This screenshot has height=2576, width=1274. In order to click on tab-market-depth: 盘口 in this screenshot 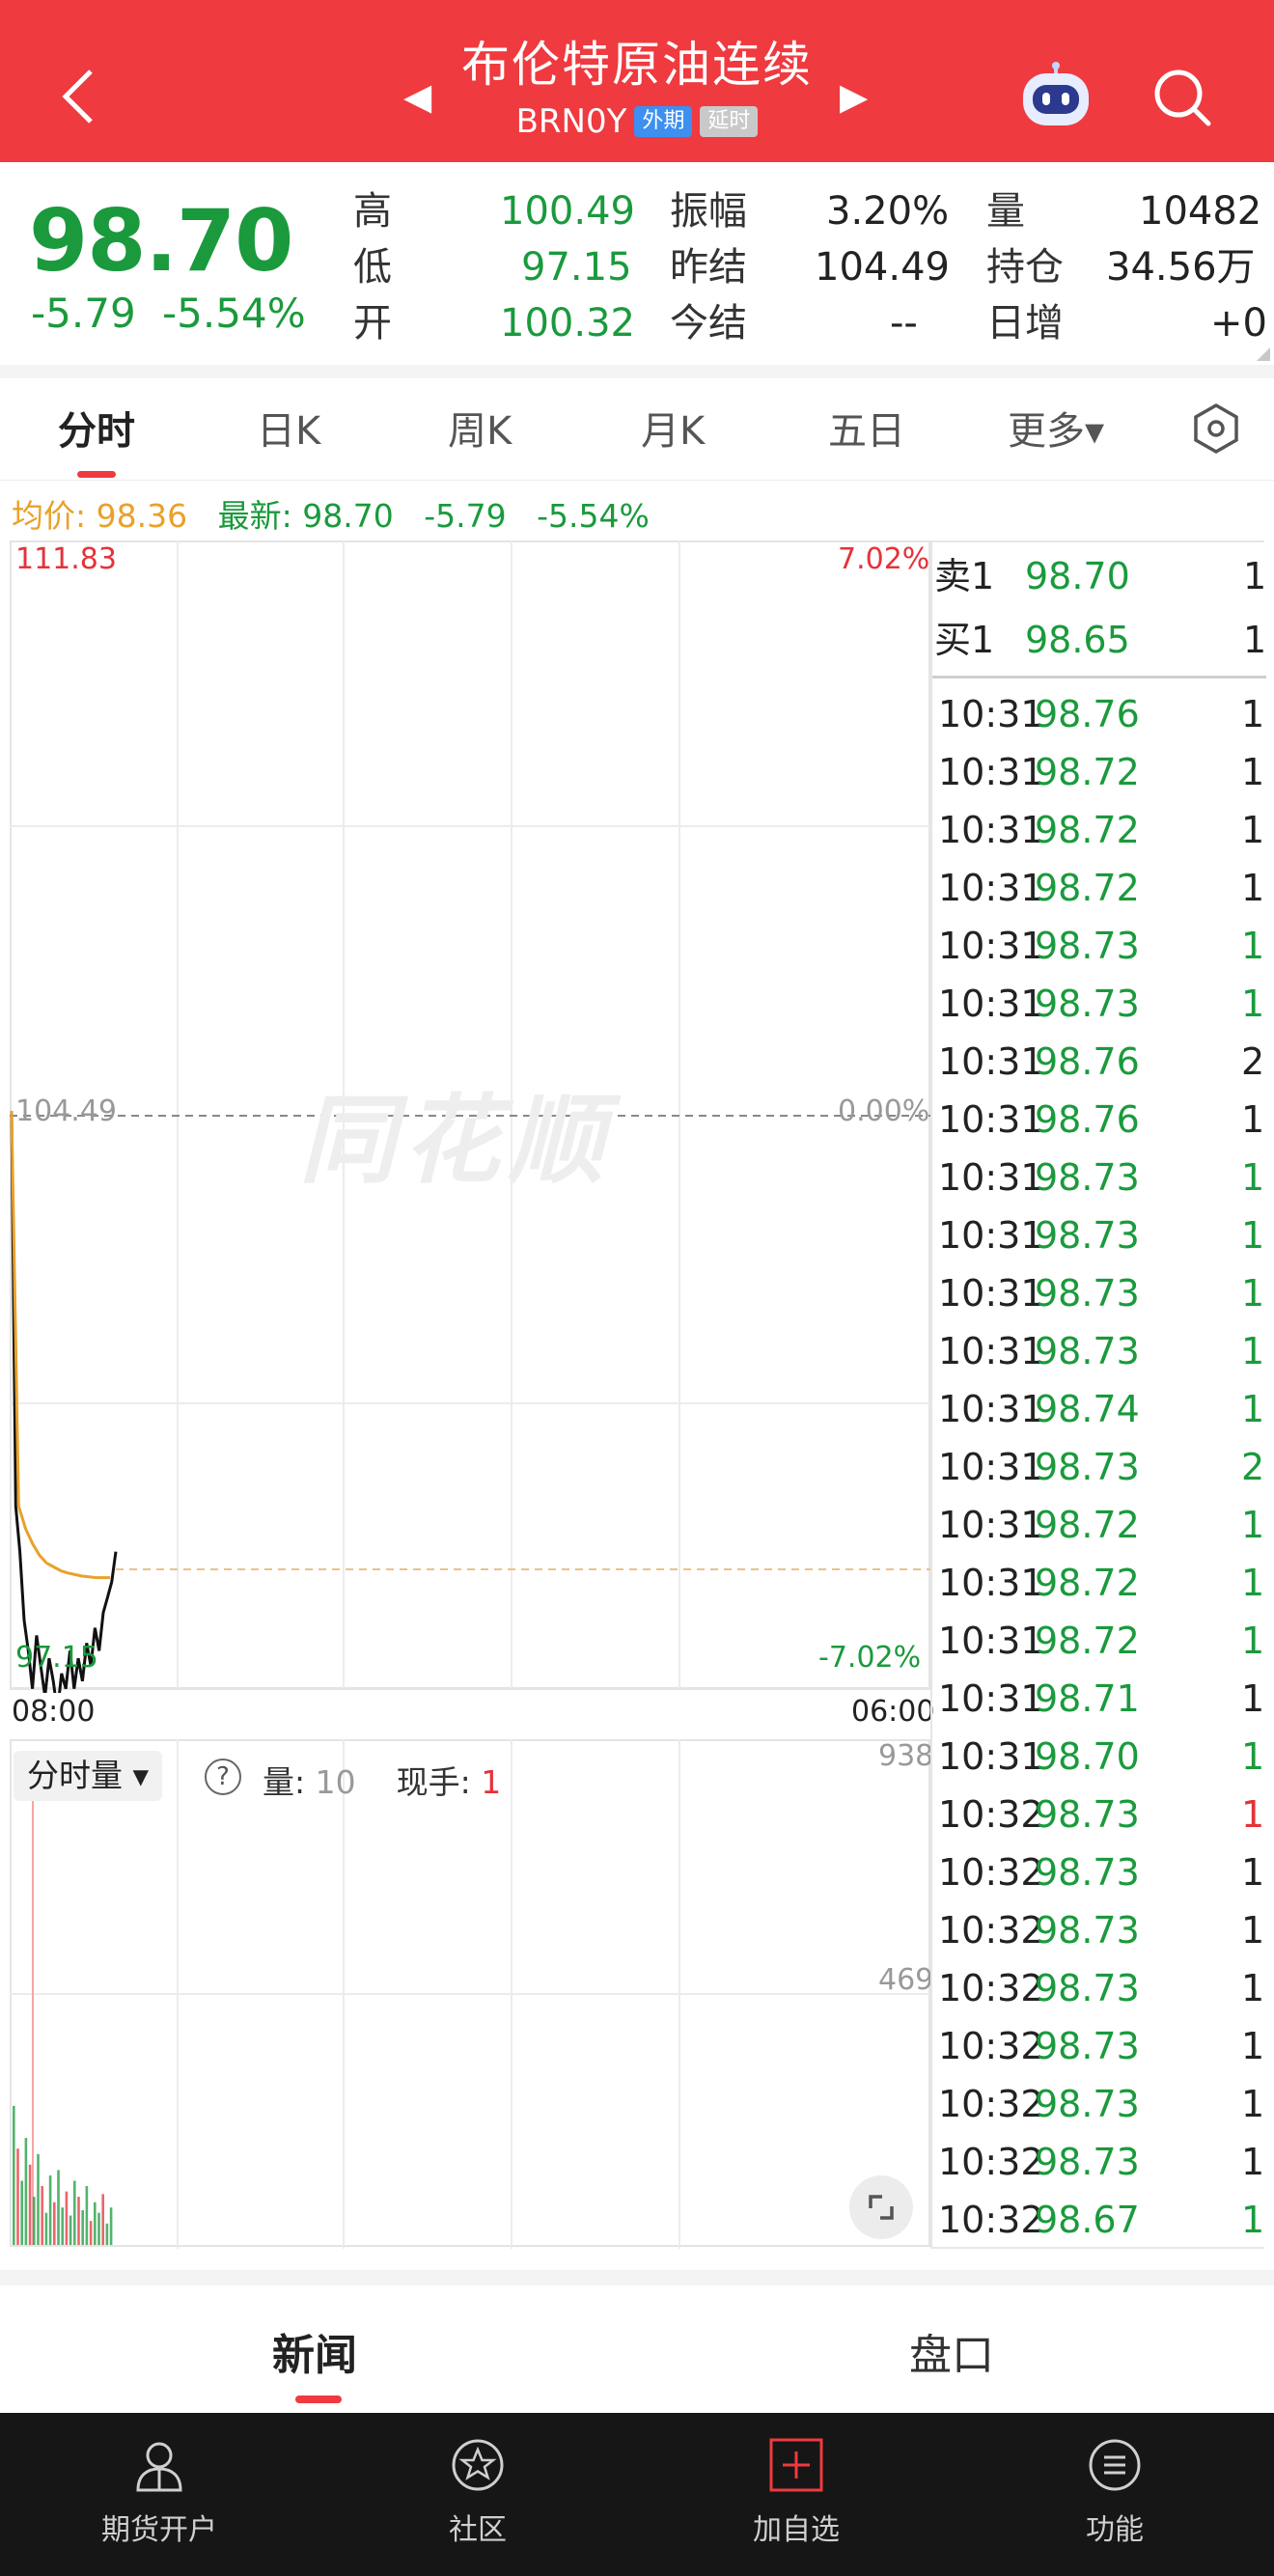, I will do `click(951, 2351)`.